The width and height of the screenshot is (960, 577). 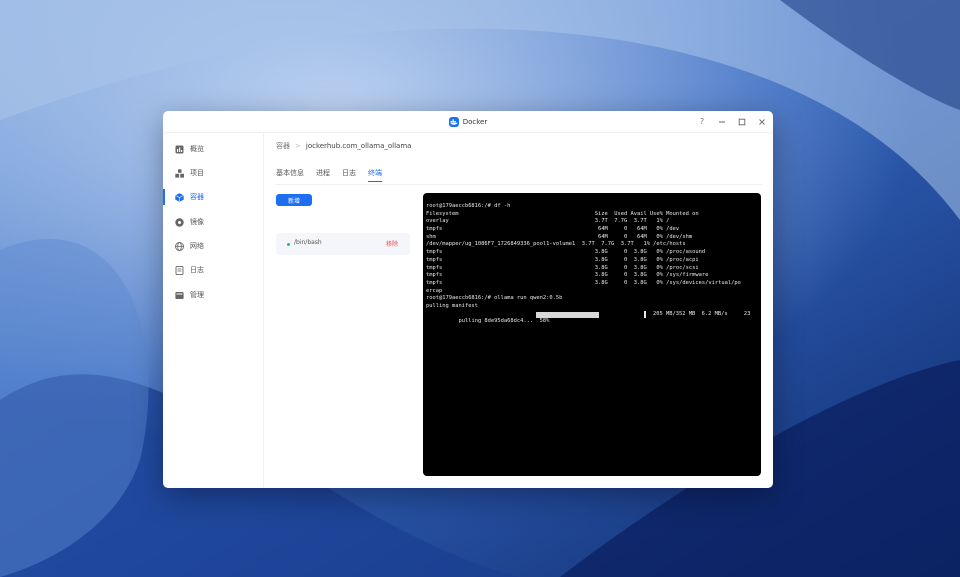 What do you see at coordinates (213, 197) in the screenshot?
I see `sidebar-item-containers: 容器` at bounding box center [213, 197].